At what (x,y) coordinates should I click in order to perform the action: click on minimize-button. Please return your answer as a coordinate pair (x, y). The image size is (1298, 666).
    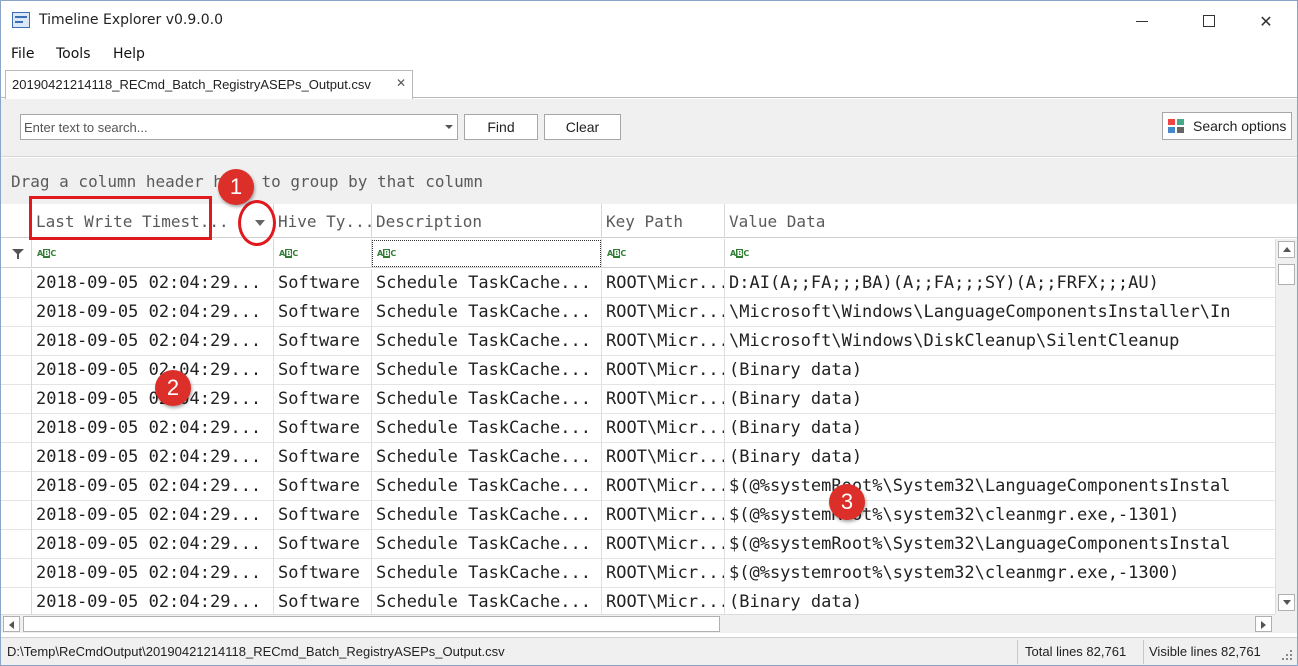
    Looking at the image, I should click on (1142, 21).